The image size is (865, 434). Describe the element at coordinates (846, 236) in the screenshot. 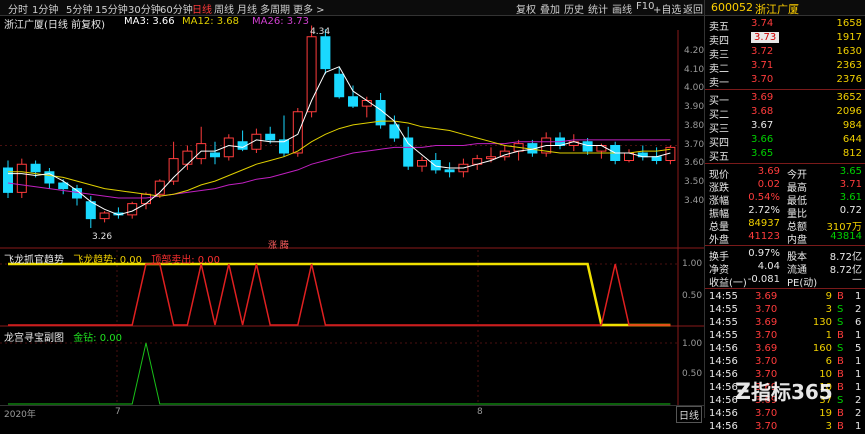

I see `stat-value: 43814` at that location.